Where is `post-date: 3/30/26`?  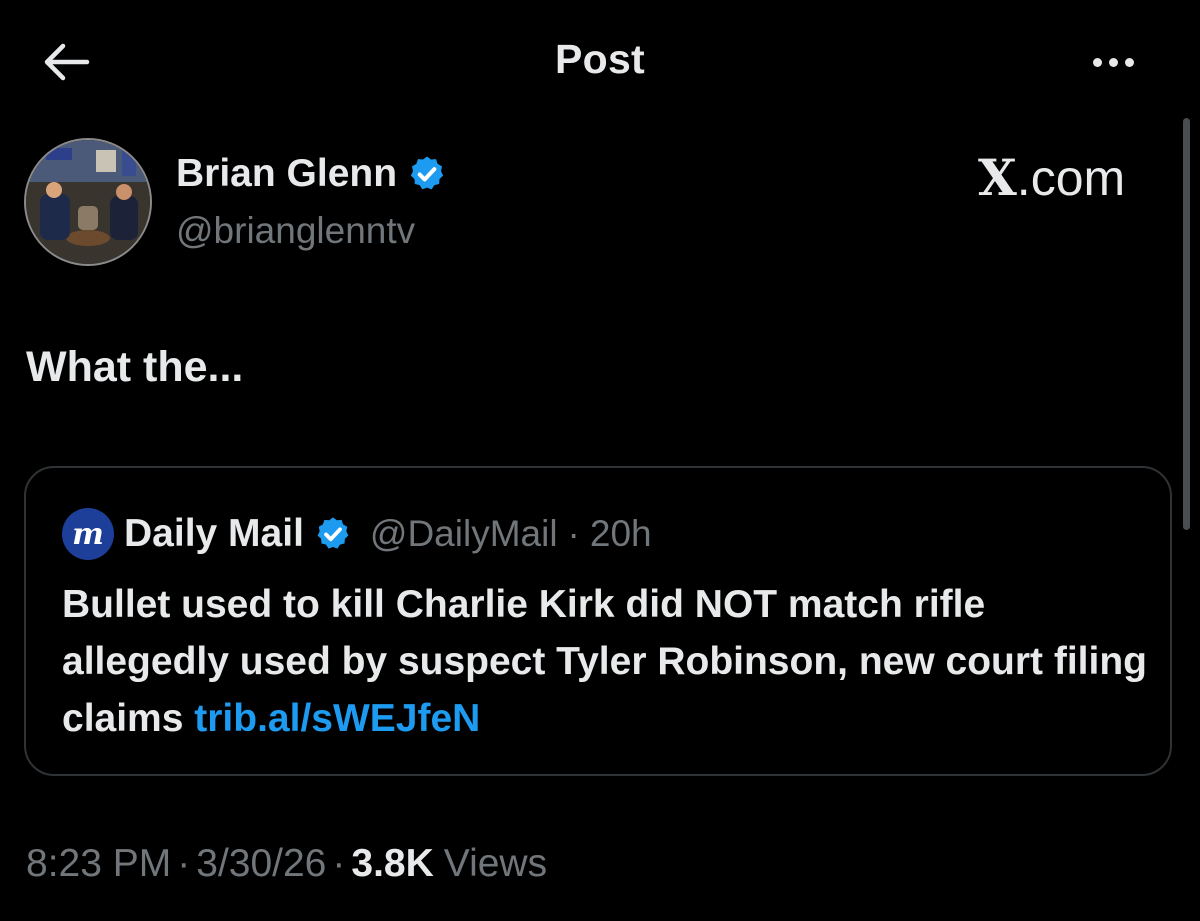
post-date: 3/30/26 is located at coordinates (261, 864).